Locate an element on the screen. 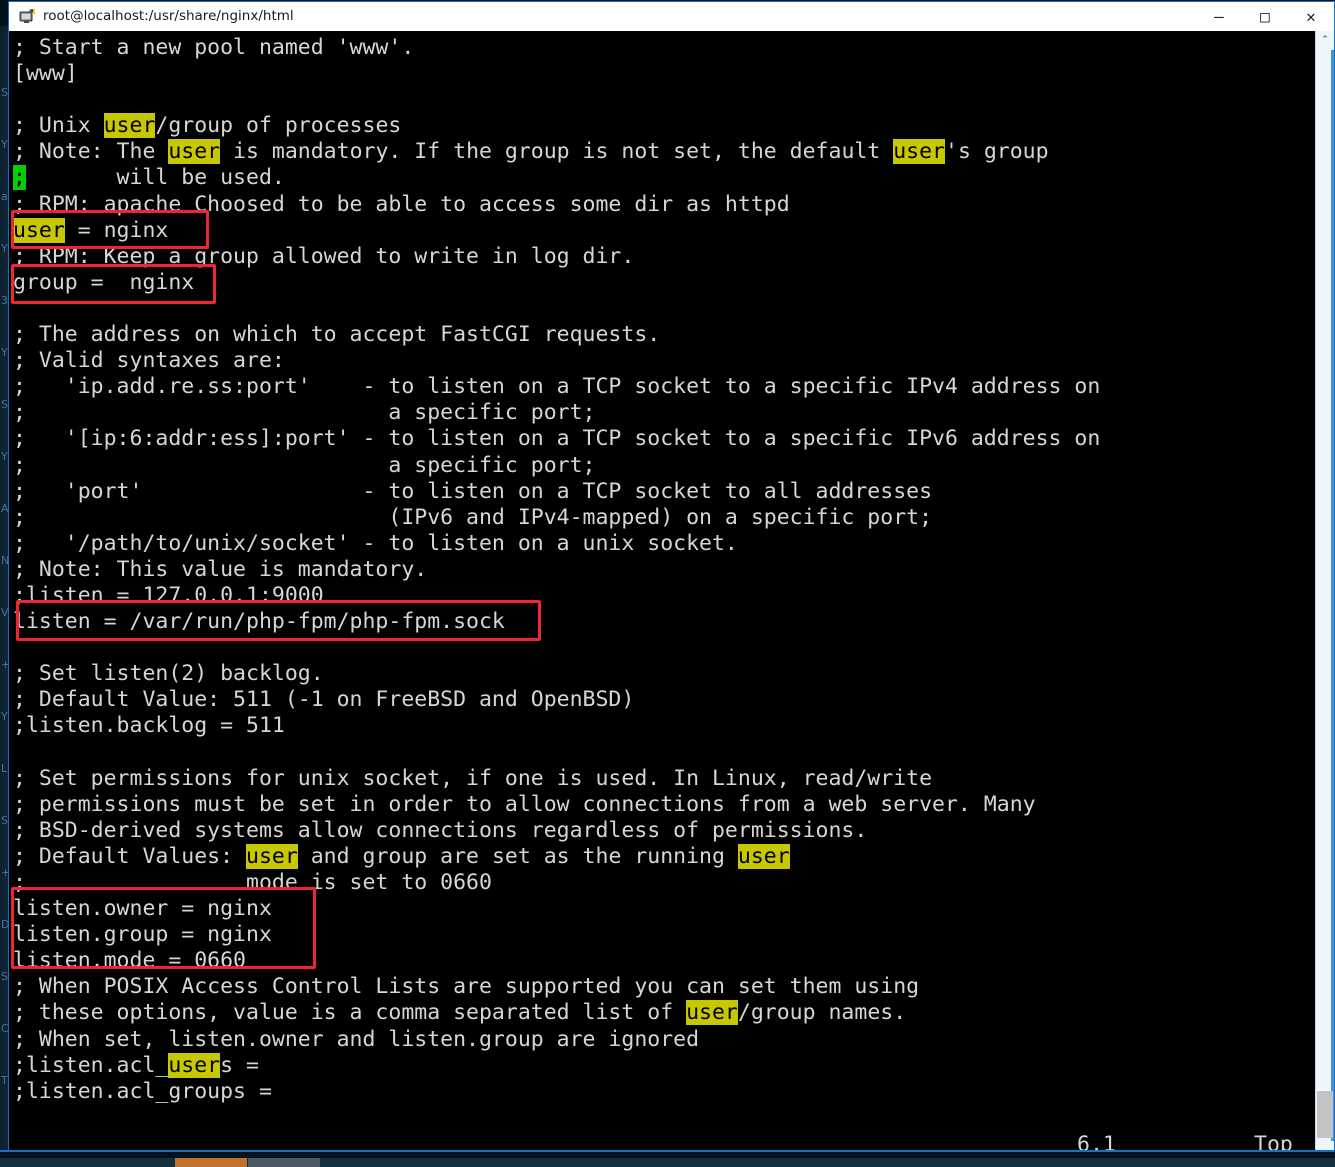 The height and width of the screenshot is (1167, 1335). close-button: ✕ is located at coordinates (1311, 16).